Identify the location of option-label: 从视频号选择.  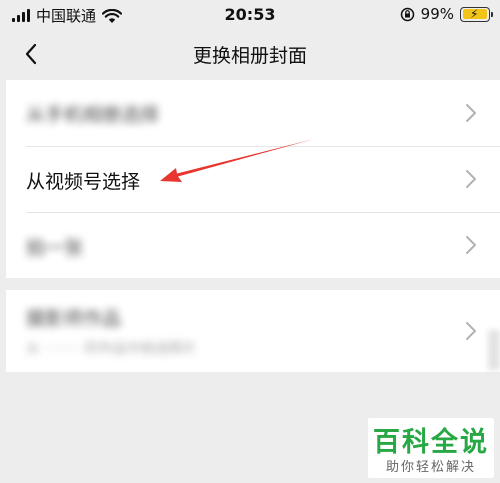
(83, 182).